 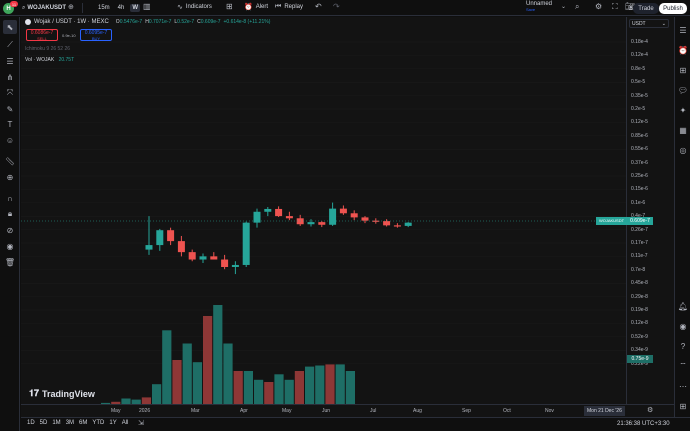 I want to click on broadcast-icon: ◉, so click(x=683, y=326).